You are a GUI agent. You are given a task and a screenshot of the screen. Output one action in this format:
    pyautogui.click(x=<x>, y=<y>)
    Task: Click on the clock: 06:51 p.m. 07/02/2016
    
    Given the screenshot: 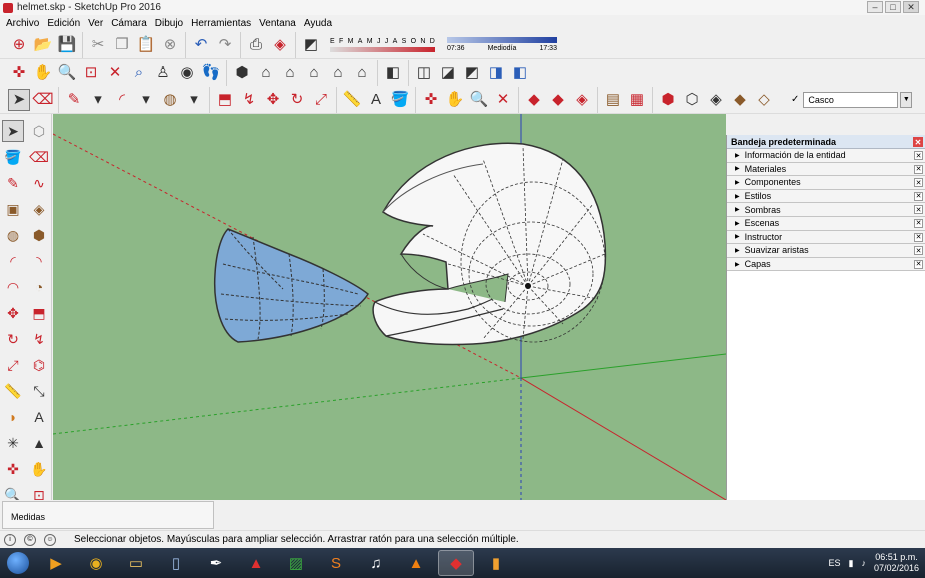 What is the action you would take?
    pyautogui.click(x=896, y=563)
    